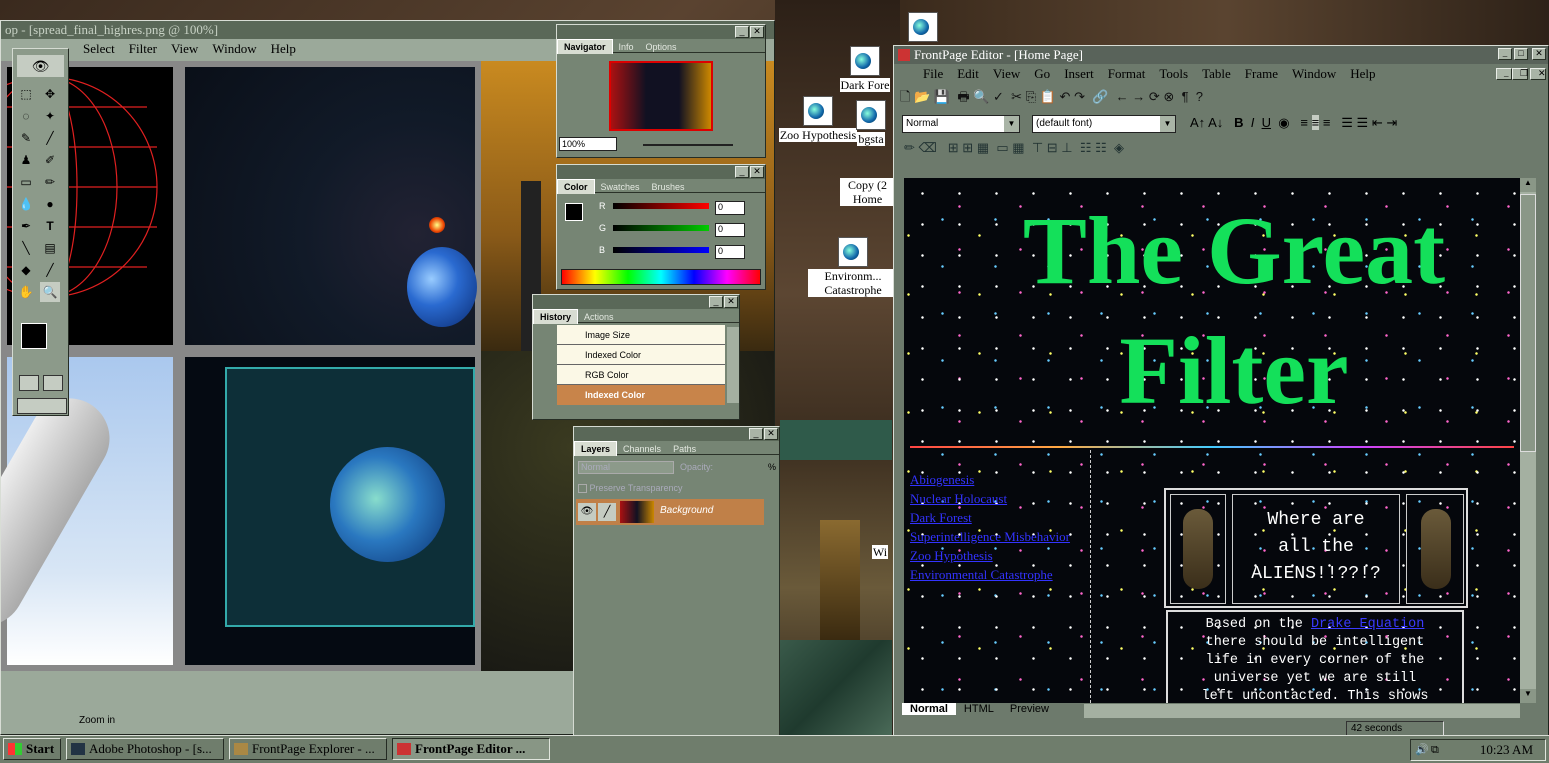  Describe the element at coordinates (1029, 709) in the screenshot. I see `tab-preview: Preview` at that location.